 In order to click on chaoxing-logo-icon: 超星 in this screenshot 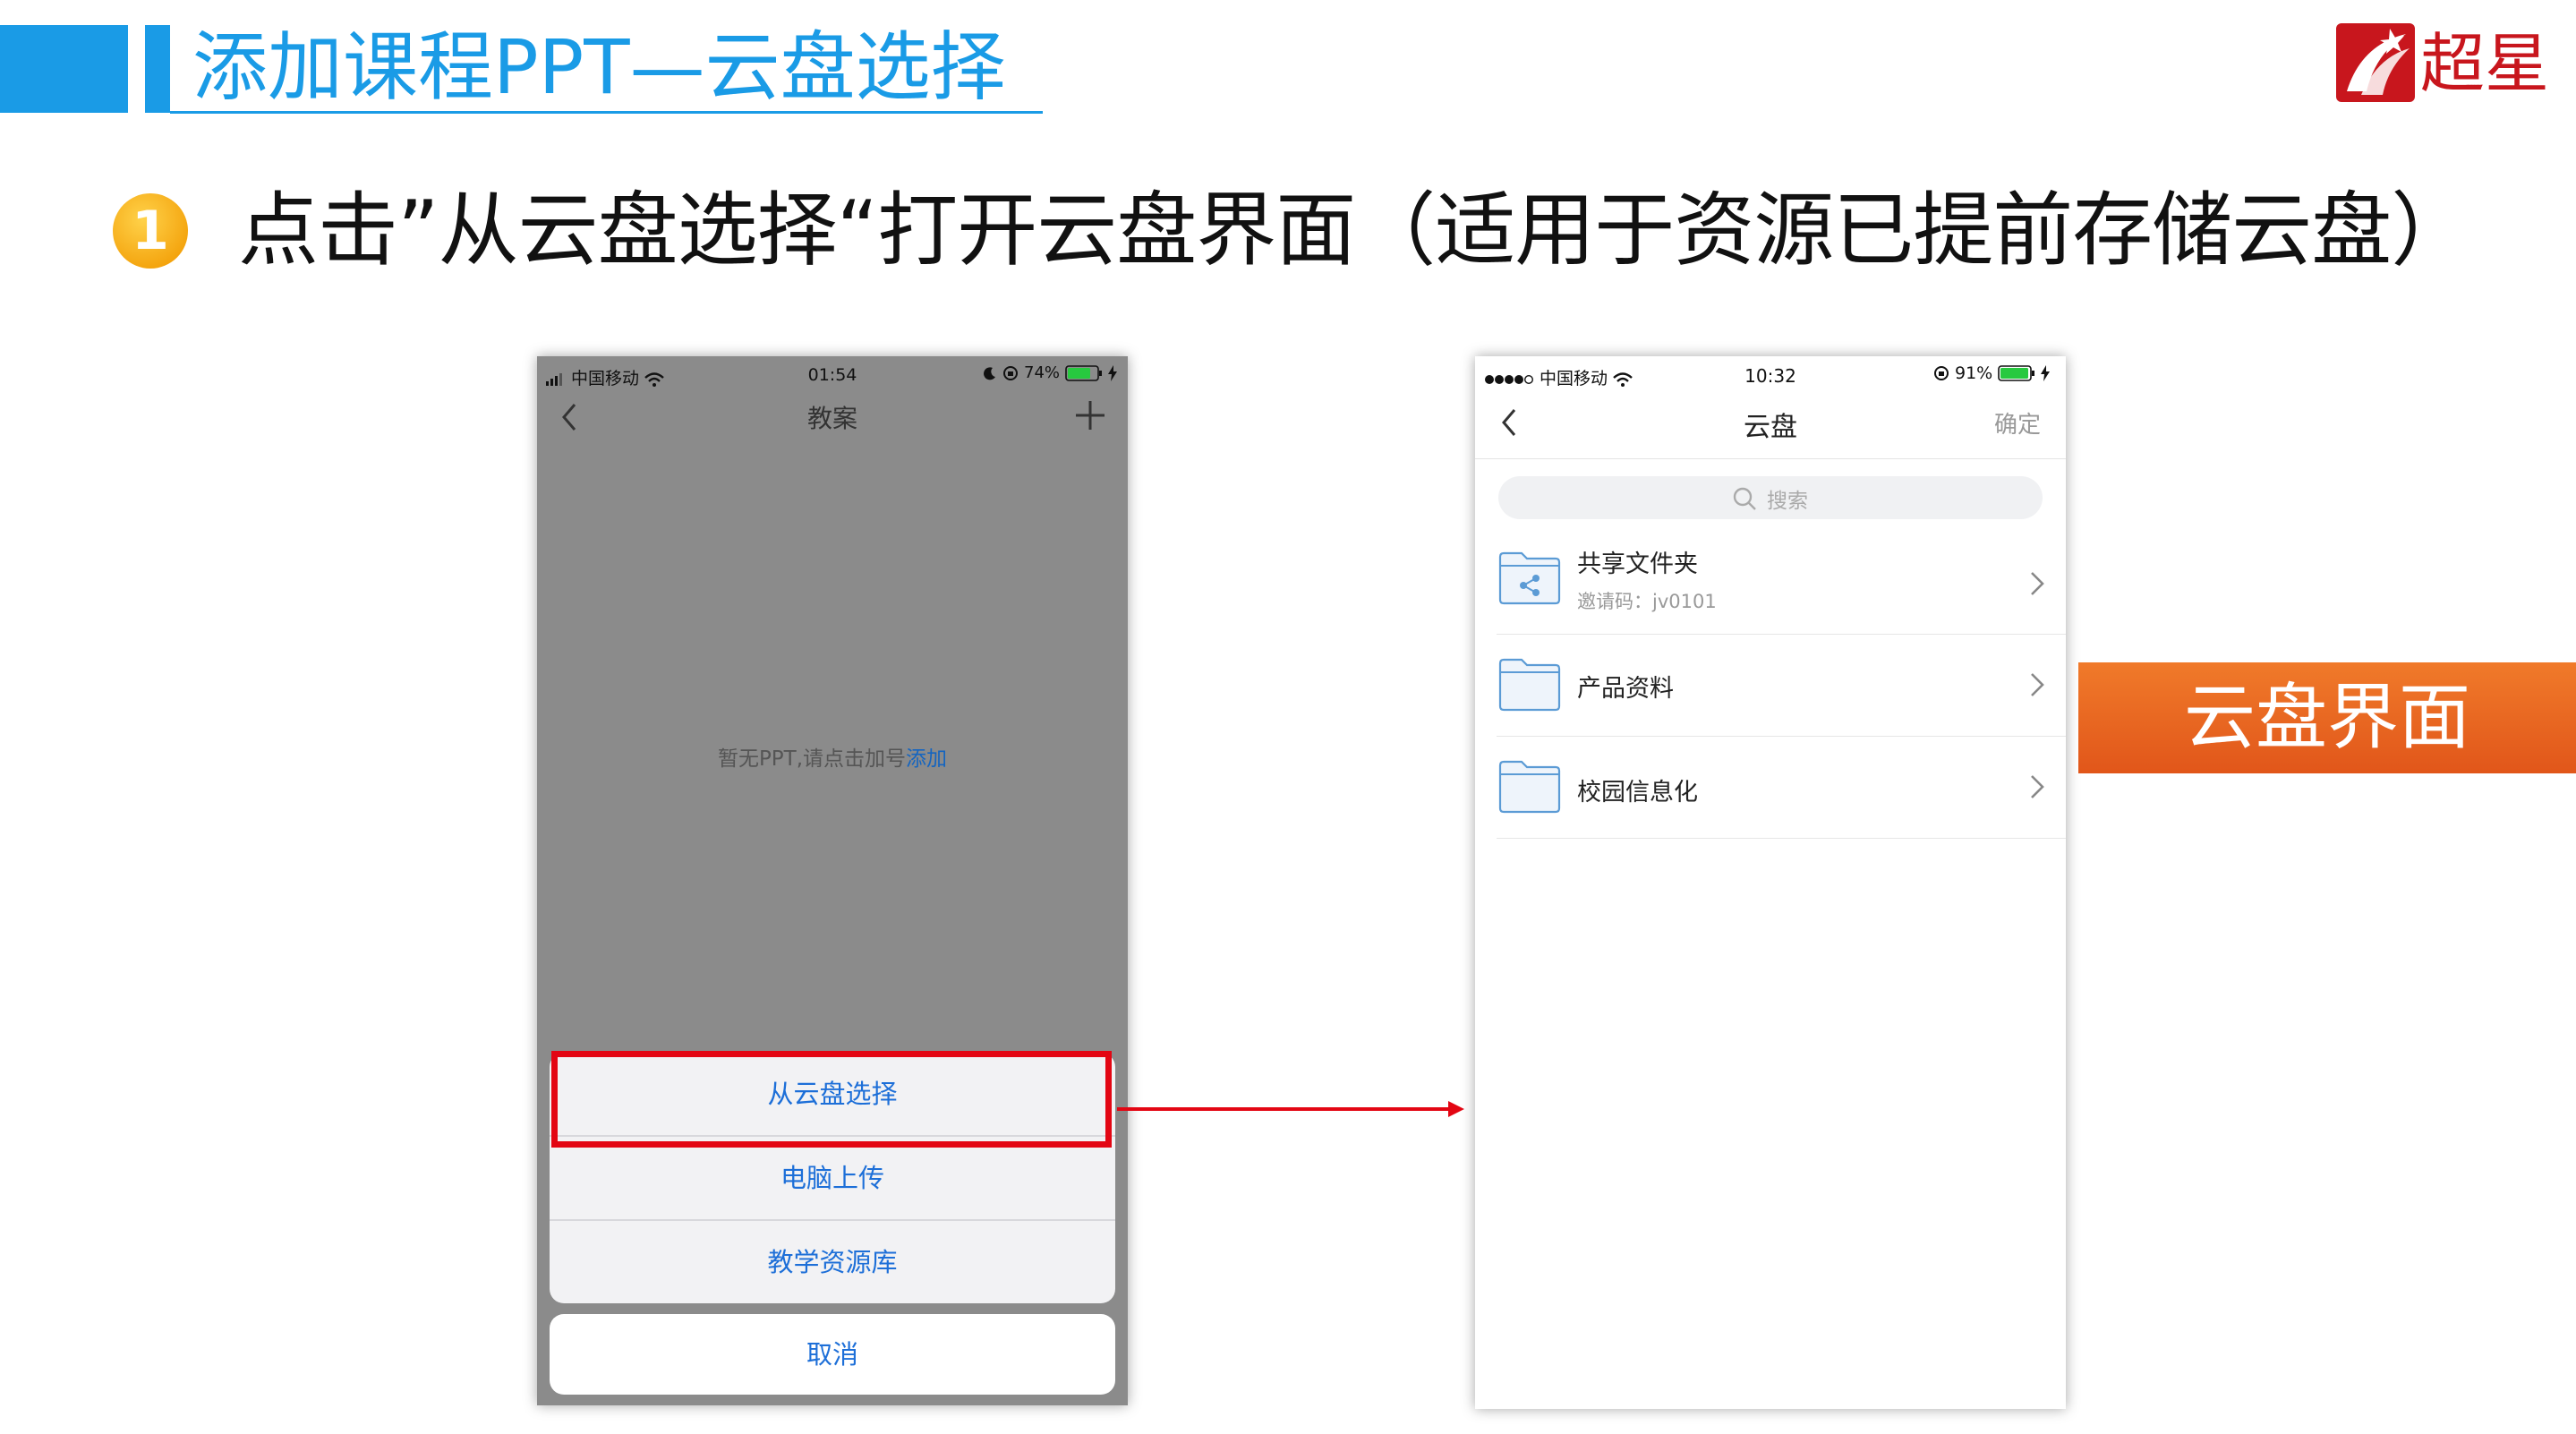, I will do `click(2442, 62)`.